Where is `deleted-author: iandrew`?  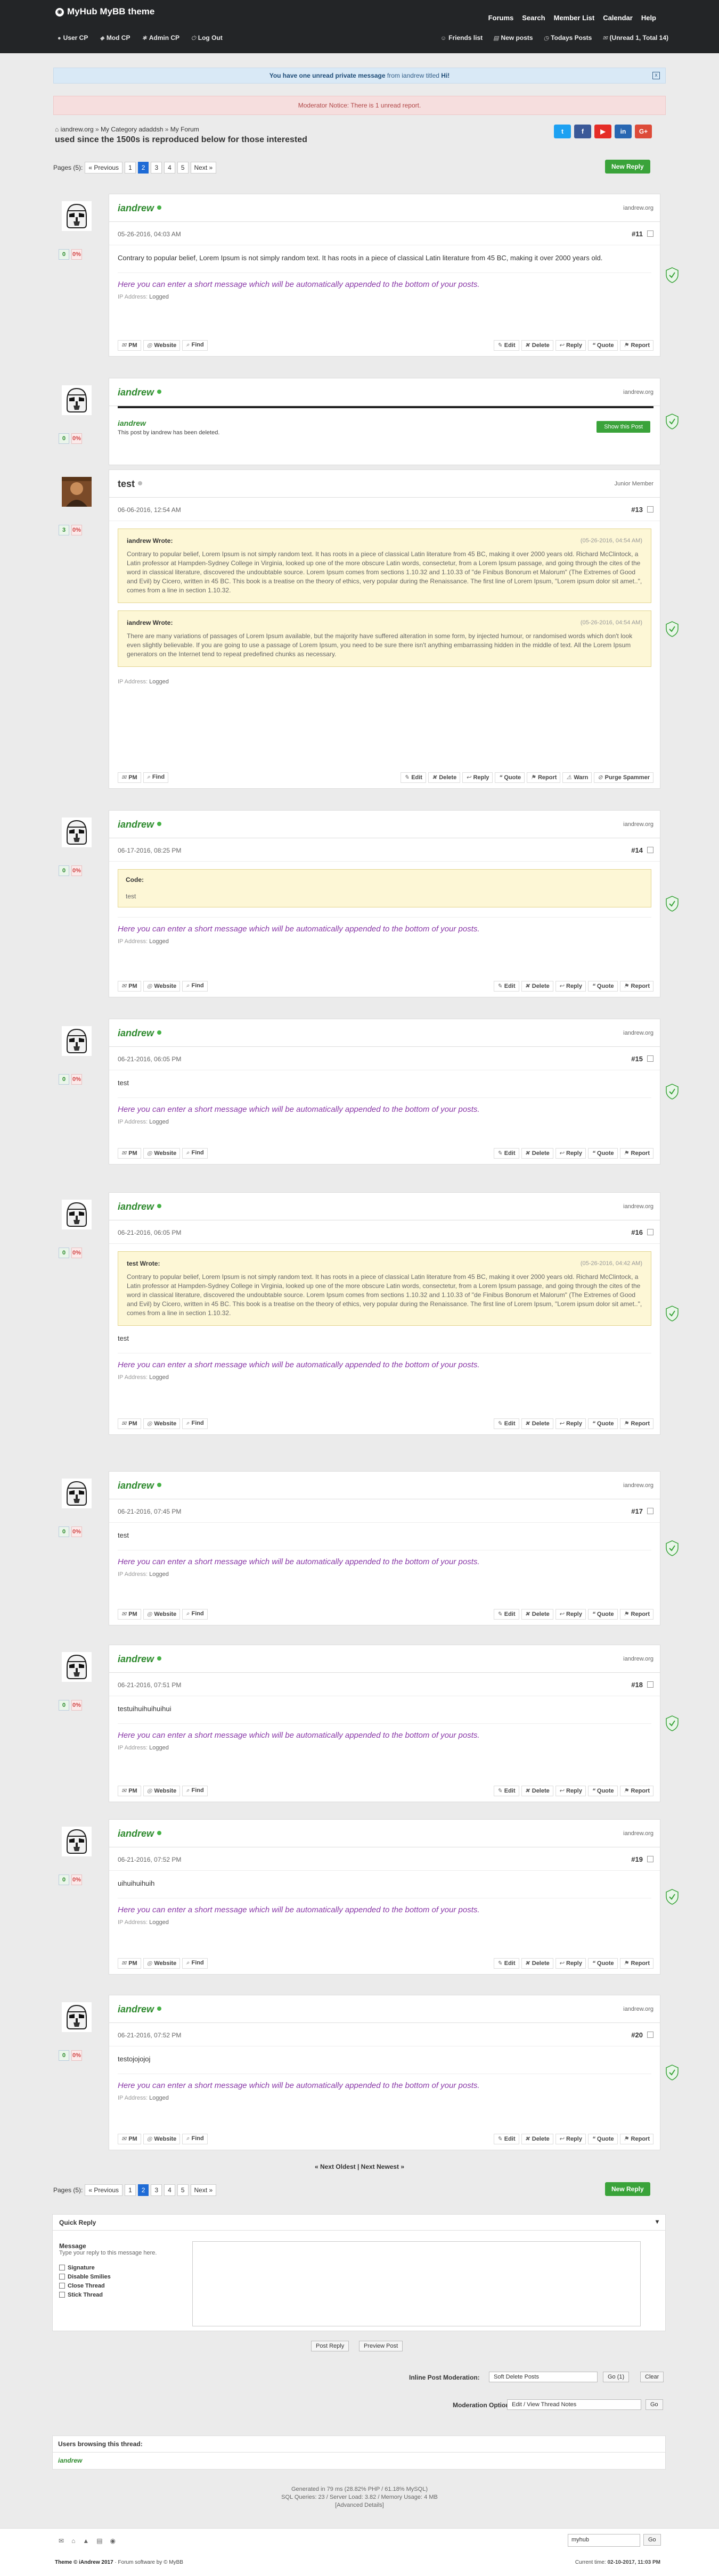 deleted-author: iandrew is located at coordinates (132, 423).